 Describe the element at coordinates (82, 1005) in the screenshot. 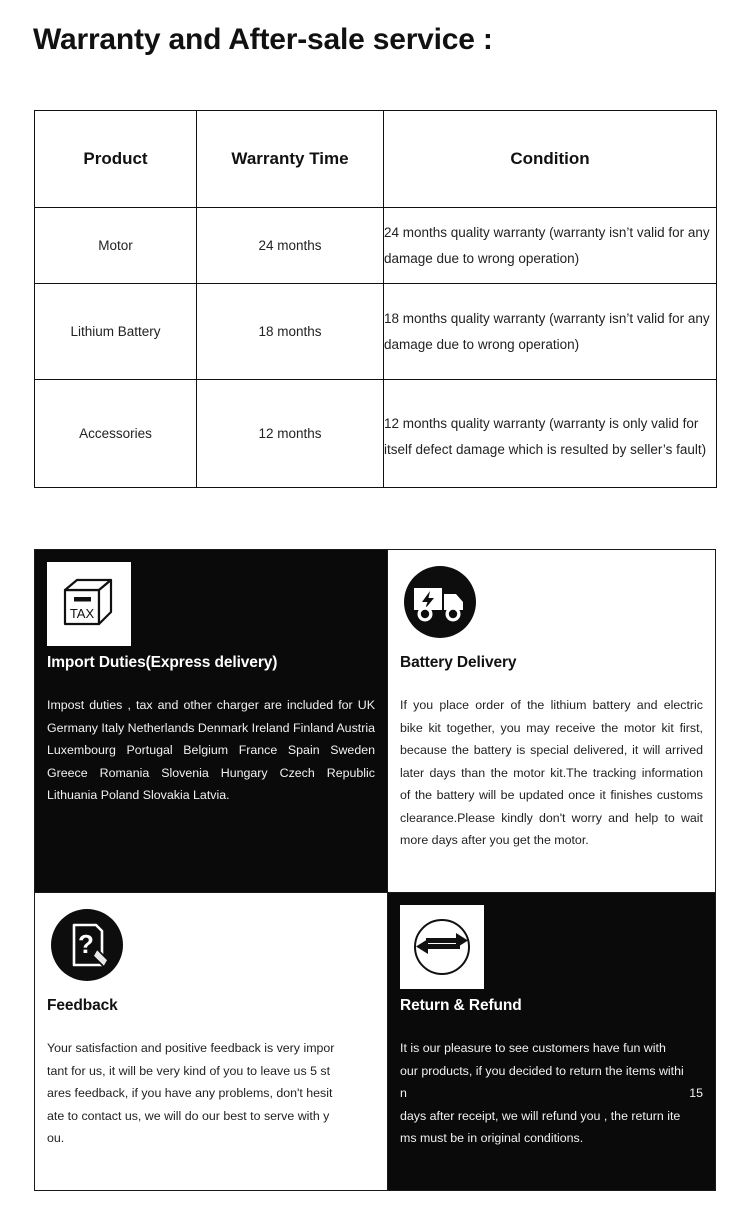

I see `panel-title-feedback: Feedback` at that location.